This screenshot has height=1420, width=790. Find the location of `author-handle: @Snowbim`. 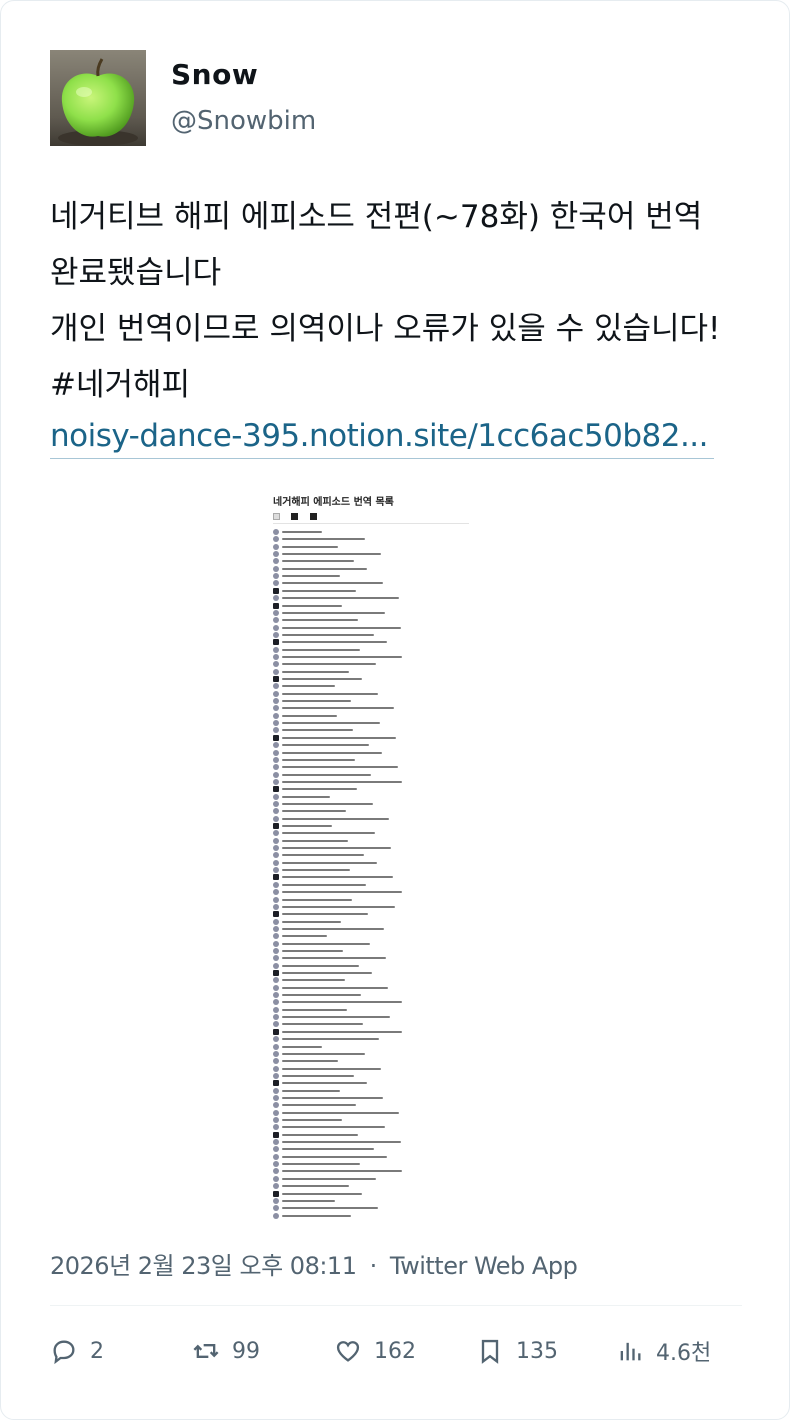

author-handle: @Snowbim is located at coordinates (243, 121).